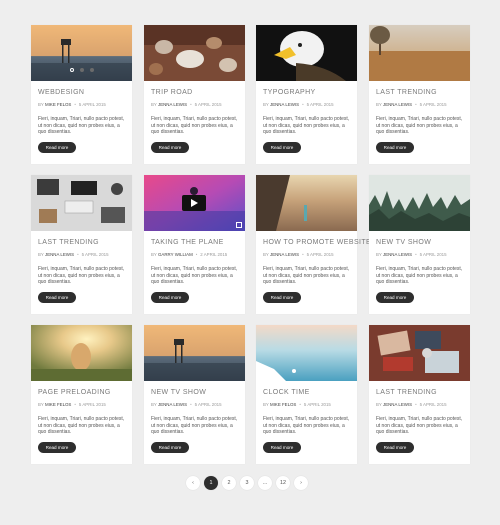  I want to click on post-title: PAGE PRELOADING, so click(81, 392).